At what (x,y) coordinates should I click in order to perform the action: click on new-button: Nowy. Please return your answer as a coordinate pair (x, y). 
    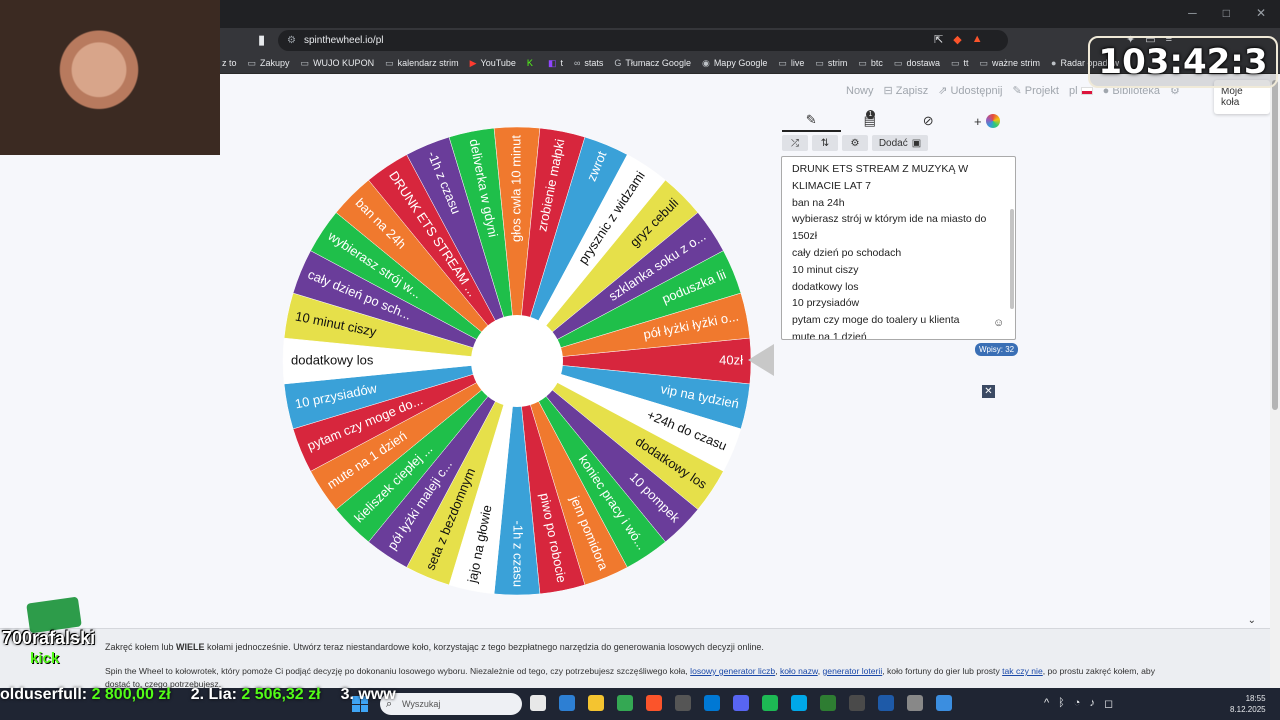
    Looking at the image, I should click on (860, 91).